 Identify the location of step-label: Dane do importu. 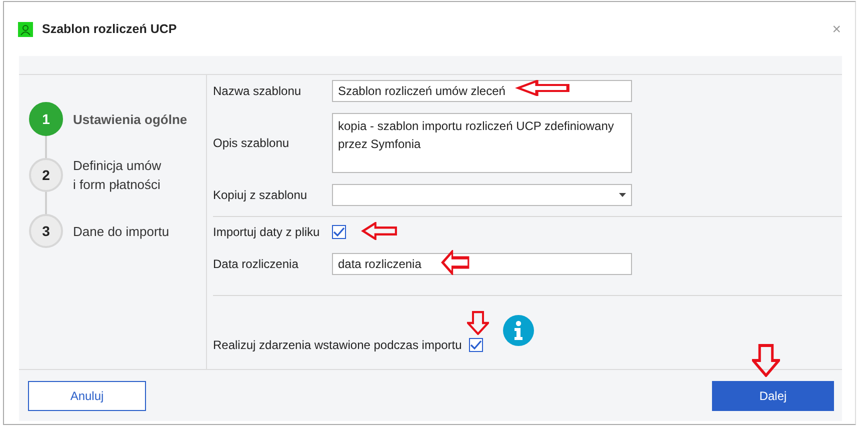
(121, 231).